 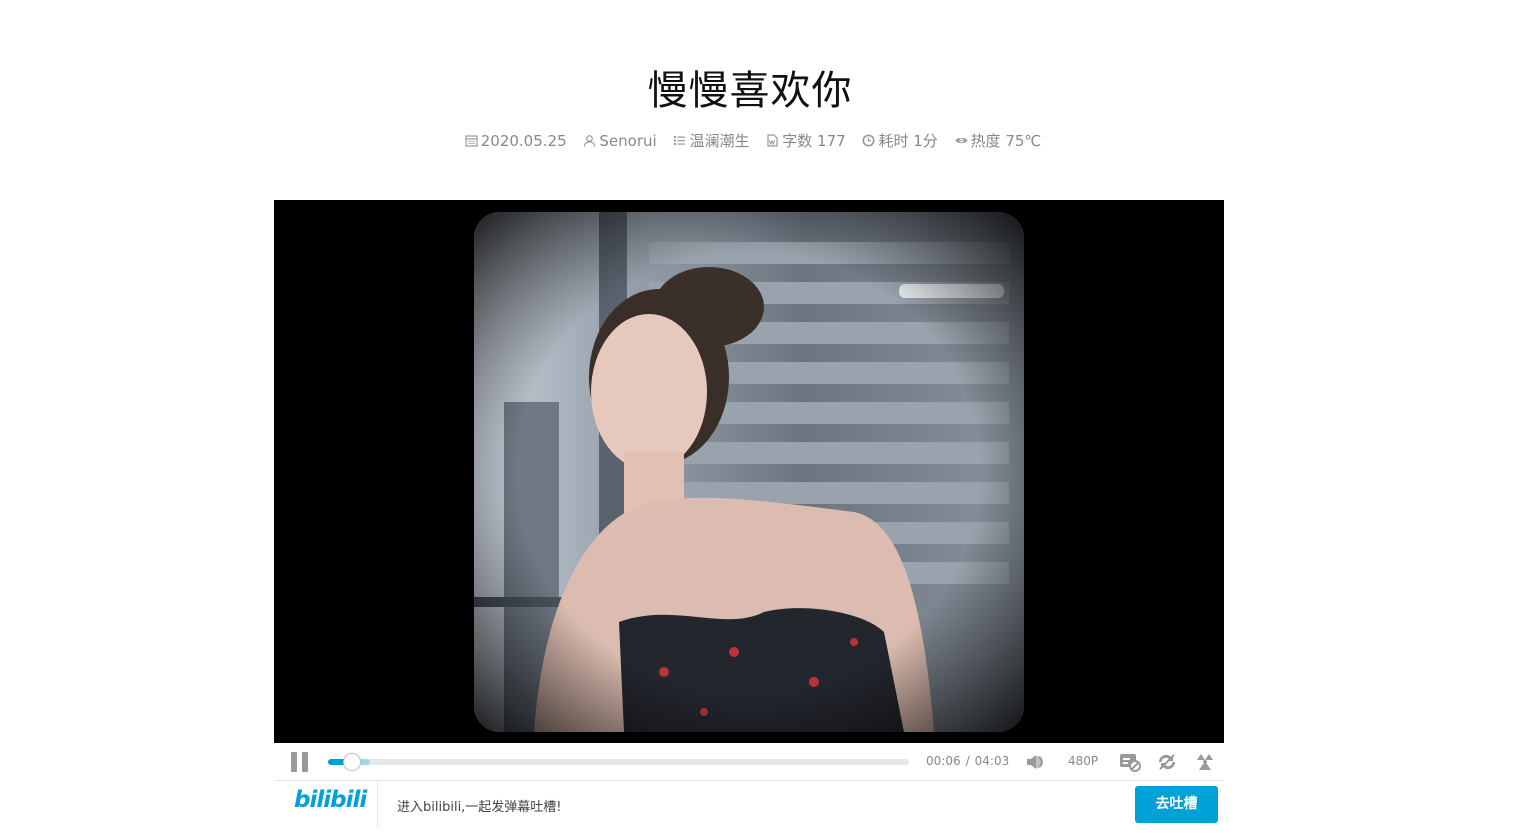 What do you see at coordinates (772, 140) in the screenshot?
I see `document-icon` at bounding box center [772, 140].